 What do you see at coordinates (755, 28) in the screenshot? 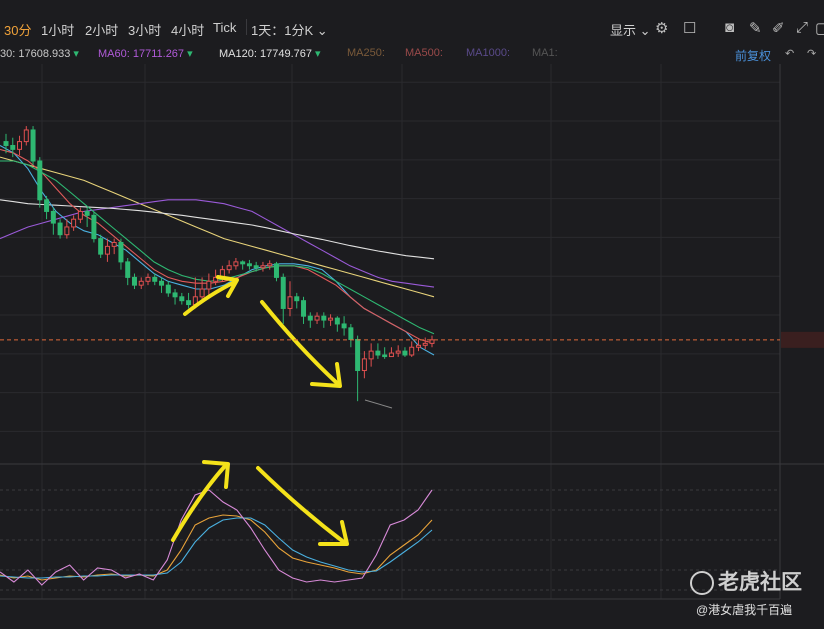
I see `edit-icon: ✎` at bounding box center [755, 28].